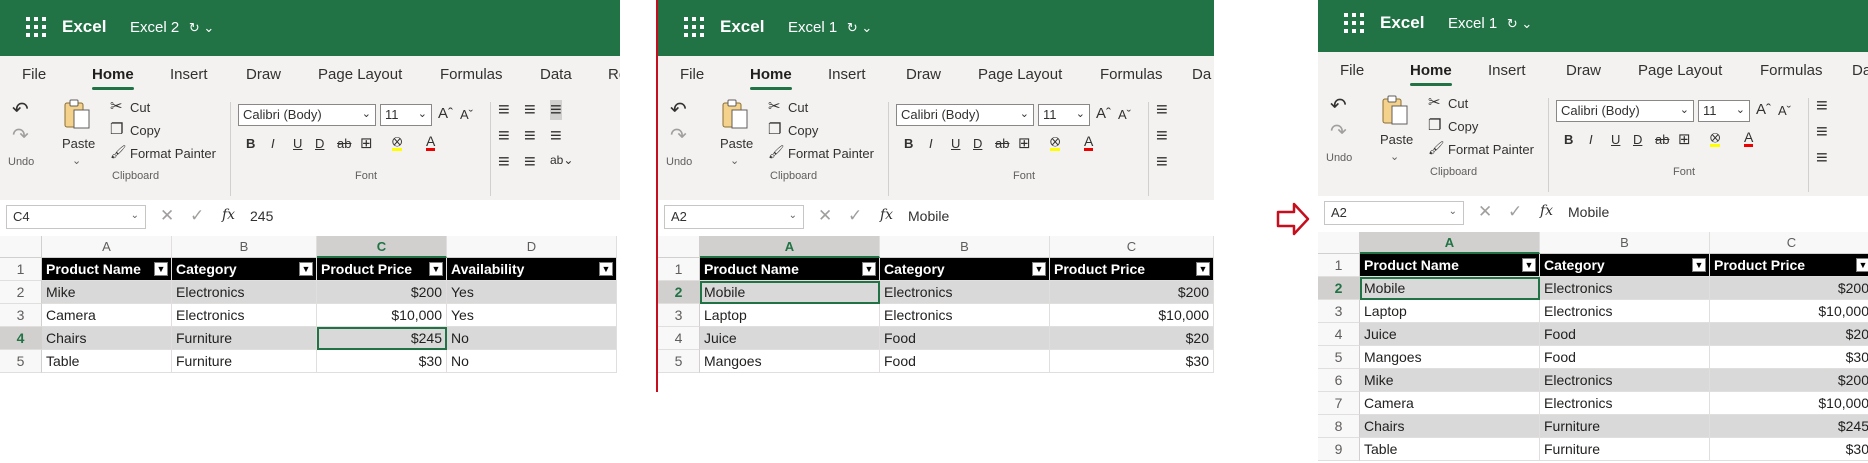 The image size is (1868, 463). Describe the element at coordinates (107, 247) in the screenshot. I see `column-header-a: A` at that location.